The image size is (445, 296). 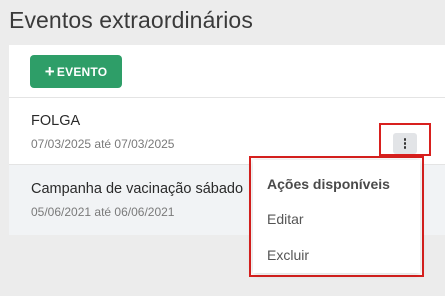 I want to click on actions-menu-header: Ações disponíveis, so click(x=328, y=184).